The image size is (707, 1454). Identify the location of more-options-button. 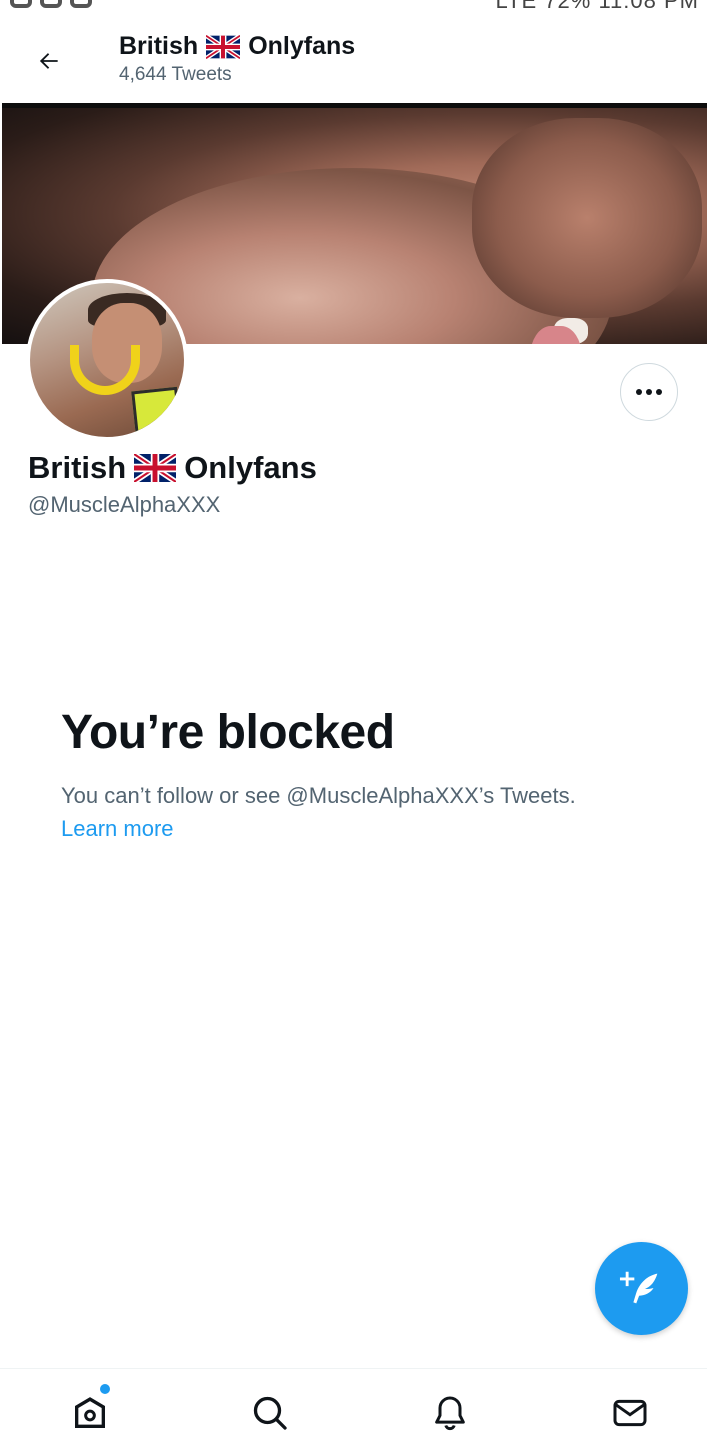
(649, 392).